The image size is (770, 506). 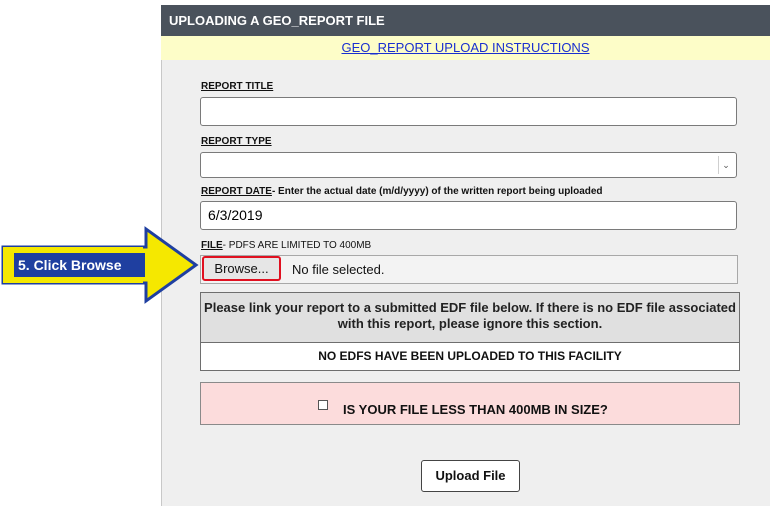 What do you see at coordinates (468, 215) in the screenshot?
I see `report-date-input: 6/3/2019` at bounding box center [468, 215].